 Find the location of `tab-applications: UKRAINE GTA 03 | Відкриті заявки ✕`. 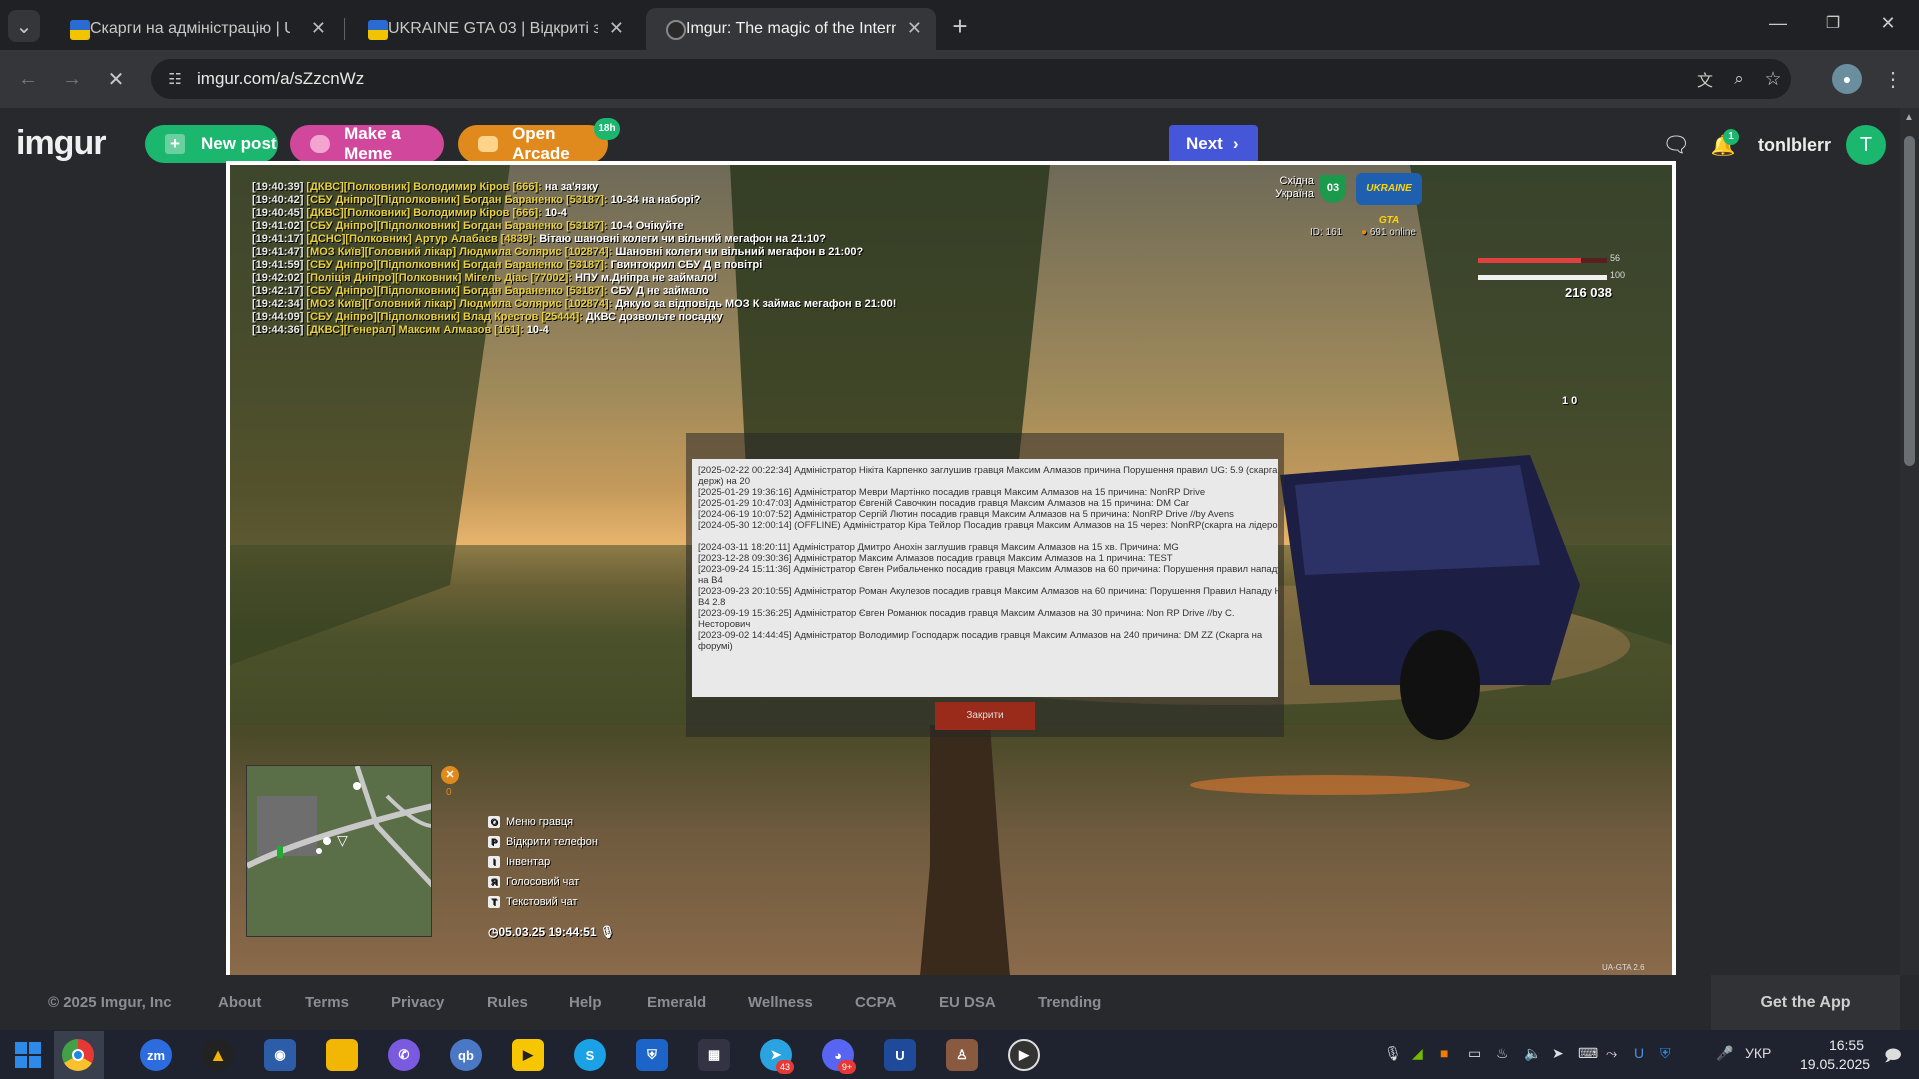

tab-applications: UKRAINE GTA 03 | Відкриті заявки ✕ is located at coordinates (493, 29).